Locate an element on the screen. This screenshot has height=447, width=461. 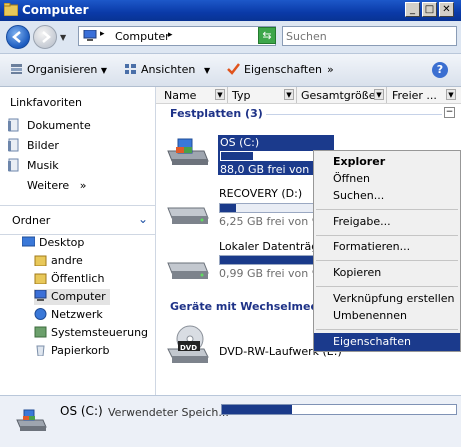
arrow-left-icon is located at coordinates (16, 37).